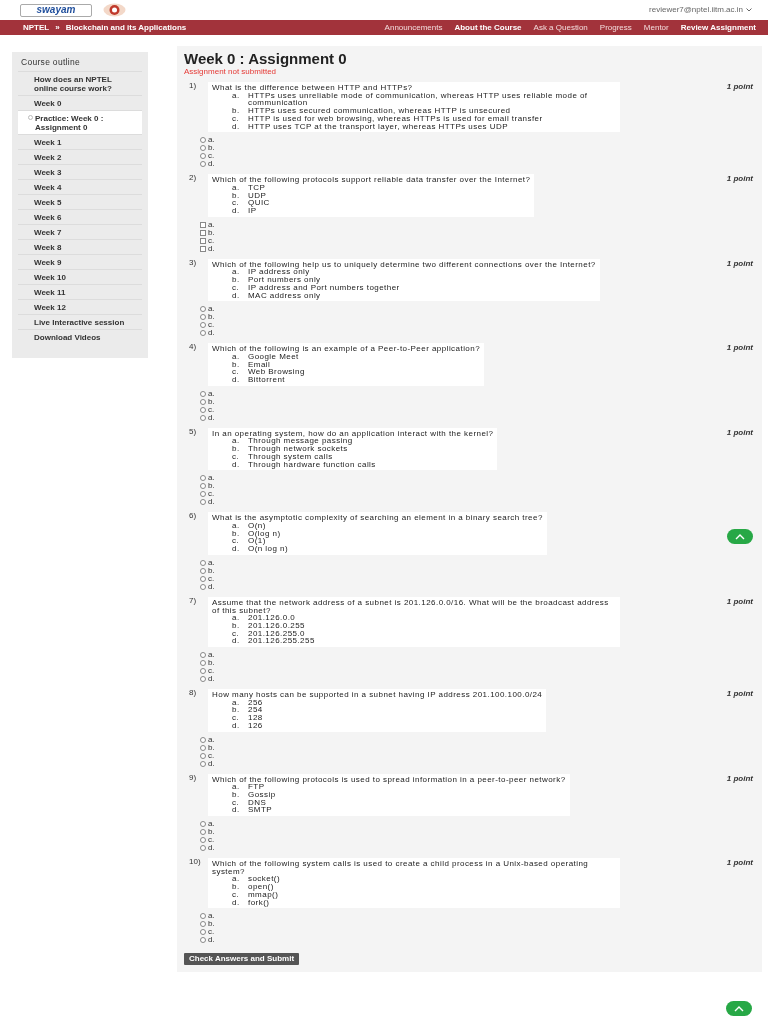  Describe the element at coordinates (193, 347) in the screenshot. I see `question-number: 4)` at that location.